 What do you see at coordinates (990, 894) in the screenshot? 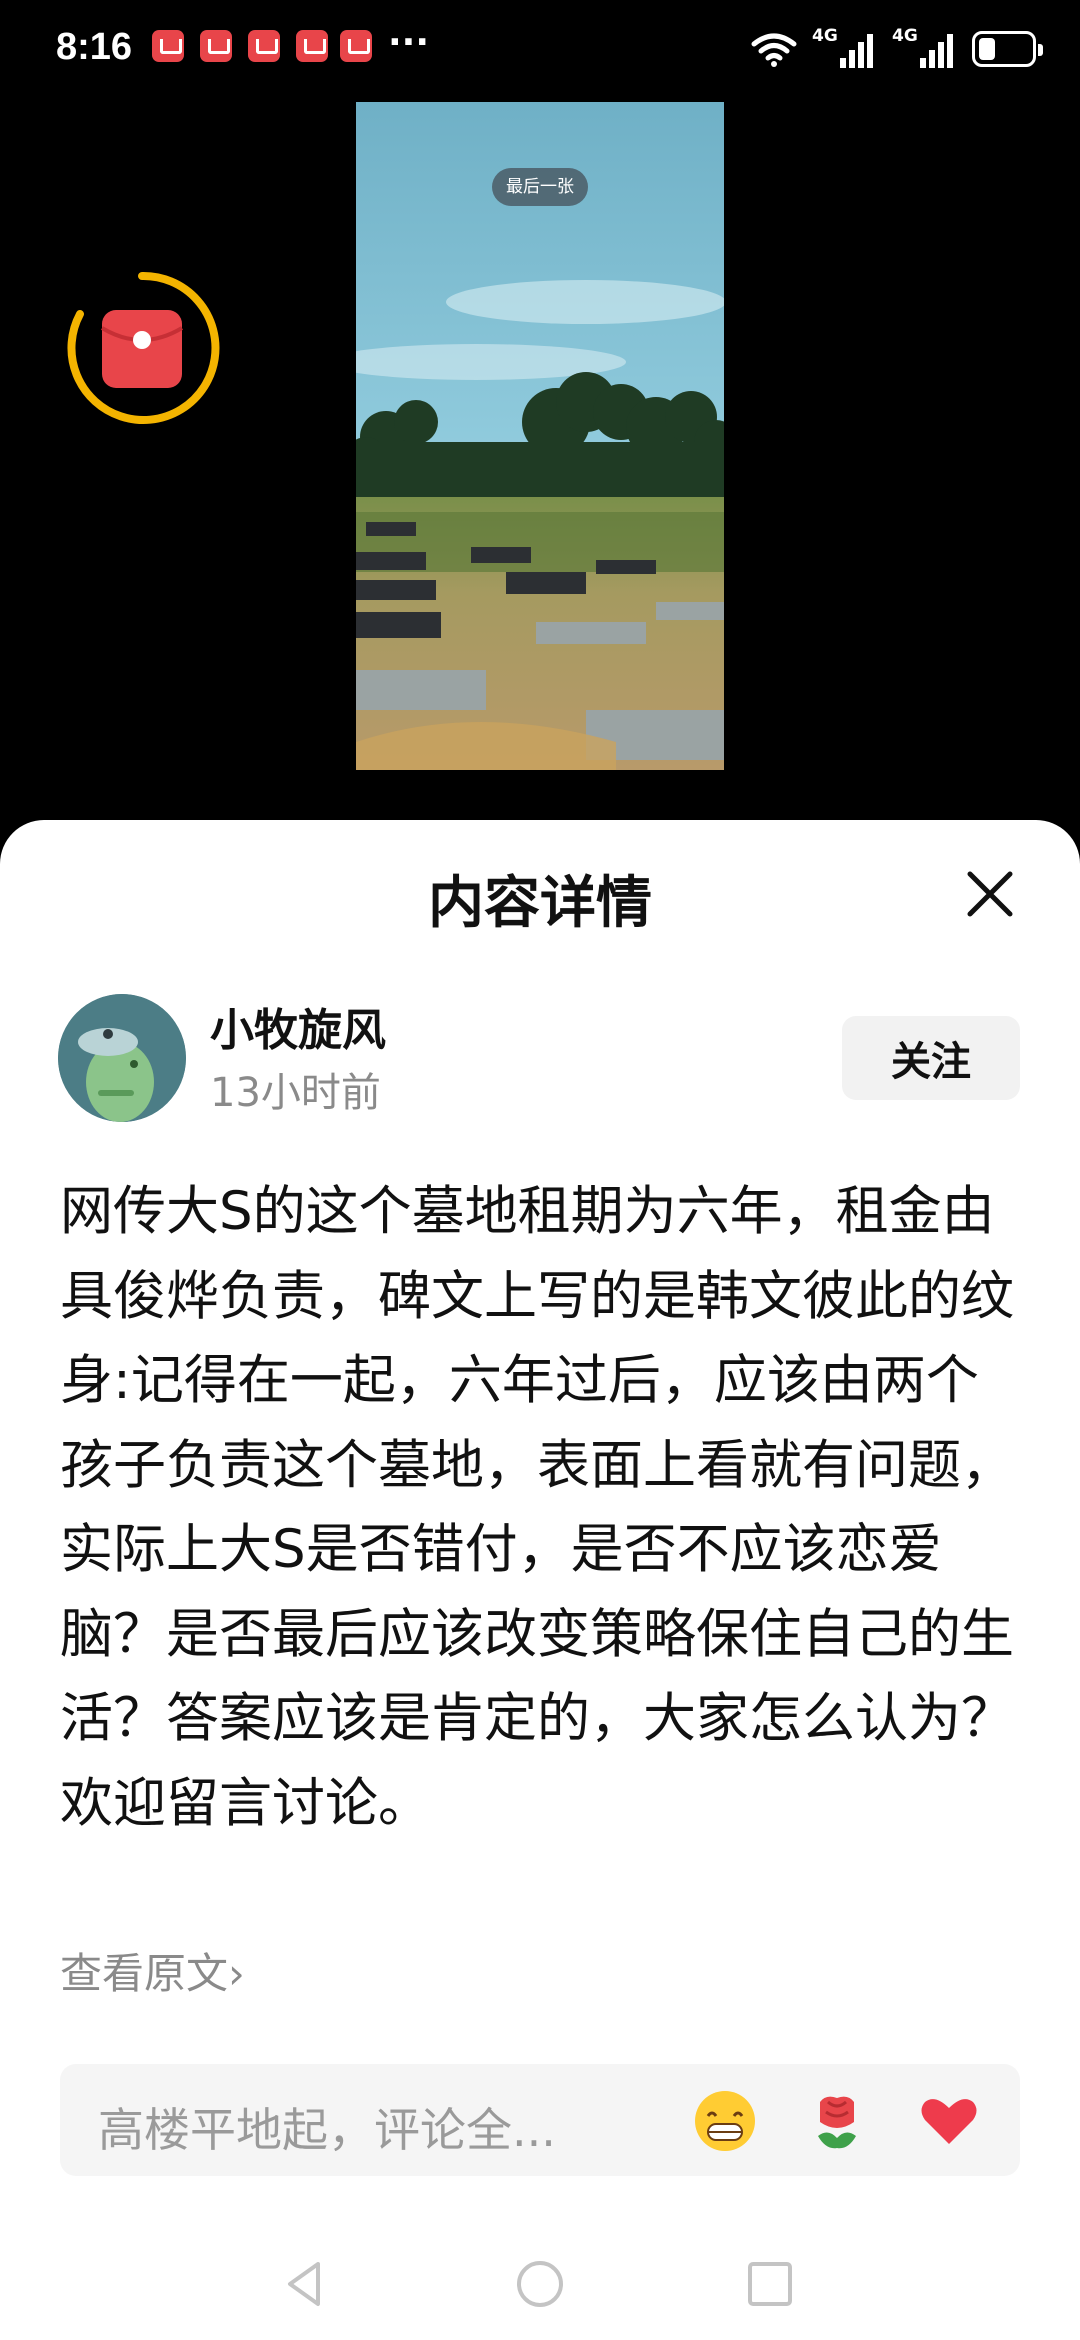
I see `close-icon` at bounding box center [990, 894].